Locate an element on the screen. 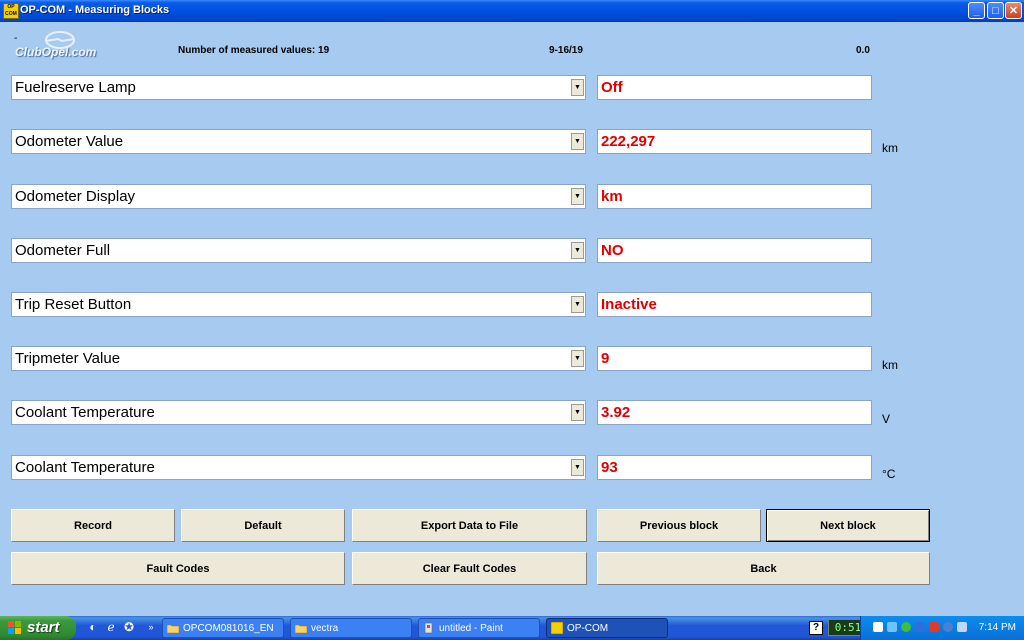  measured-values-count: Number of measured values: 19 is located at coordinates (254, 50).